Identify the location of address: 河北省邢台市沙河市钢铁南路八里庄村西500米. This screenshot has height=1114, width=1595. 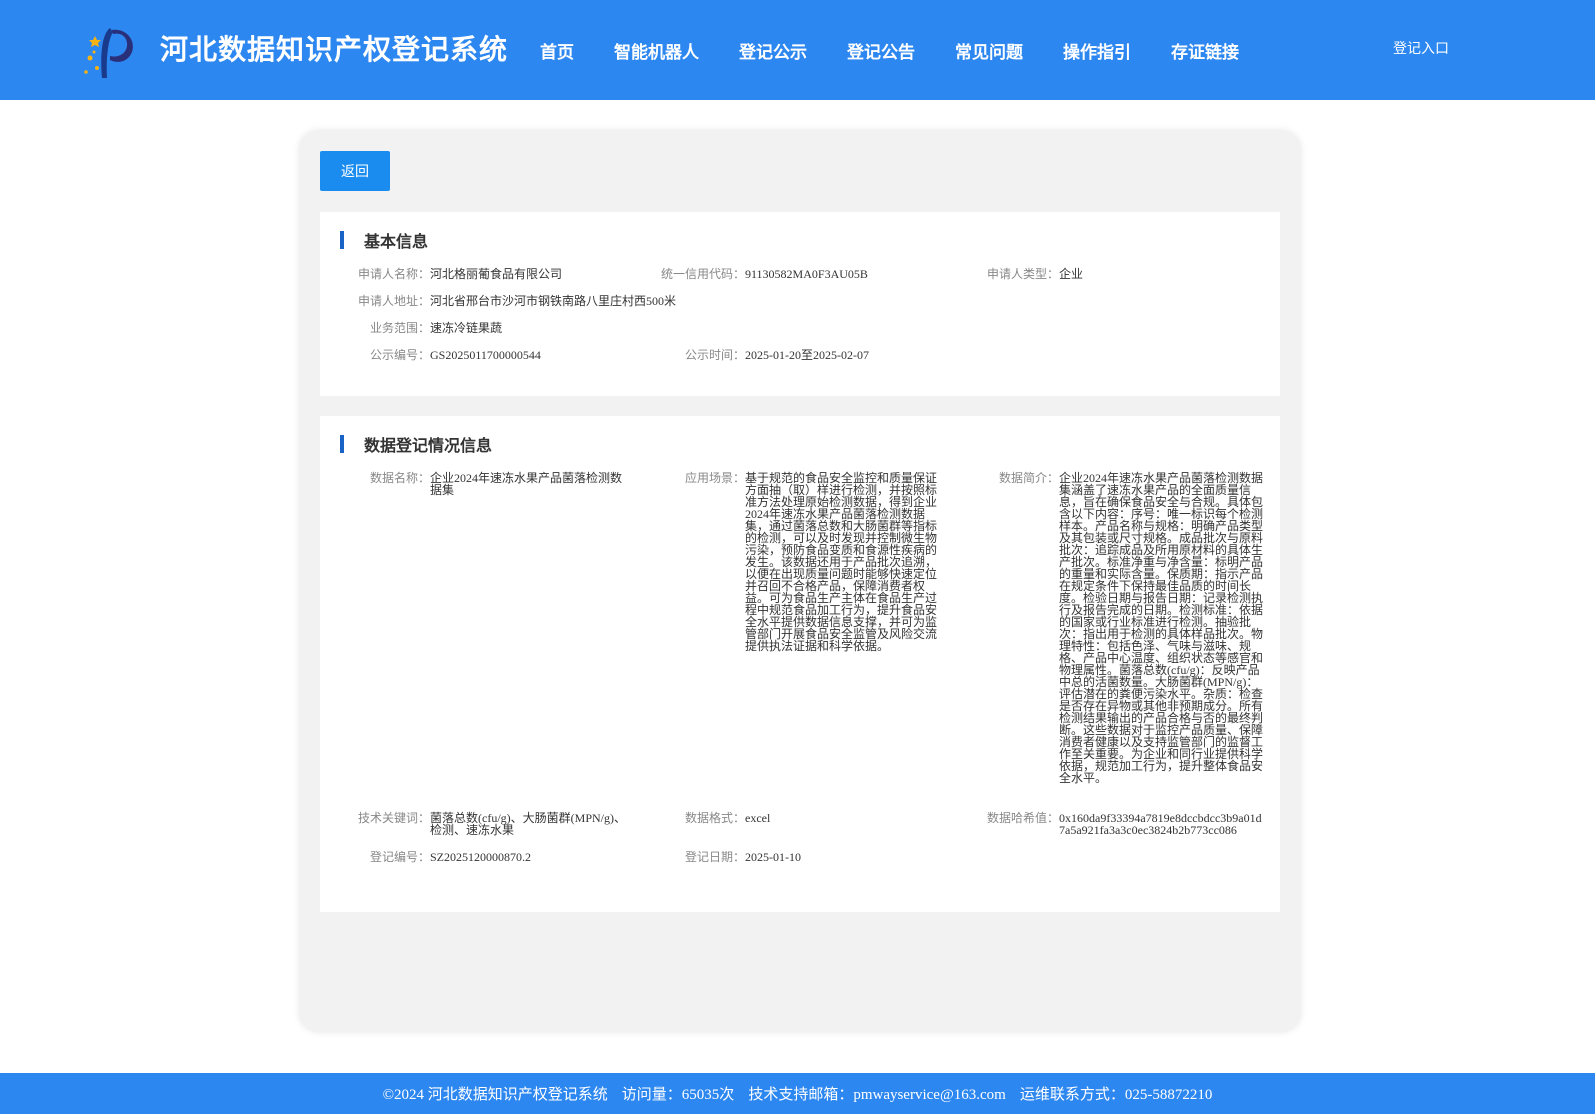
(553, 301).